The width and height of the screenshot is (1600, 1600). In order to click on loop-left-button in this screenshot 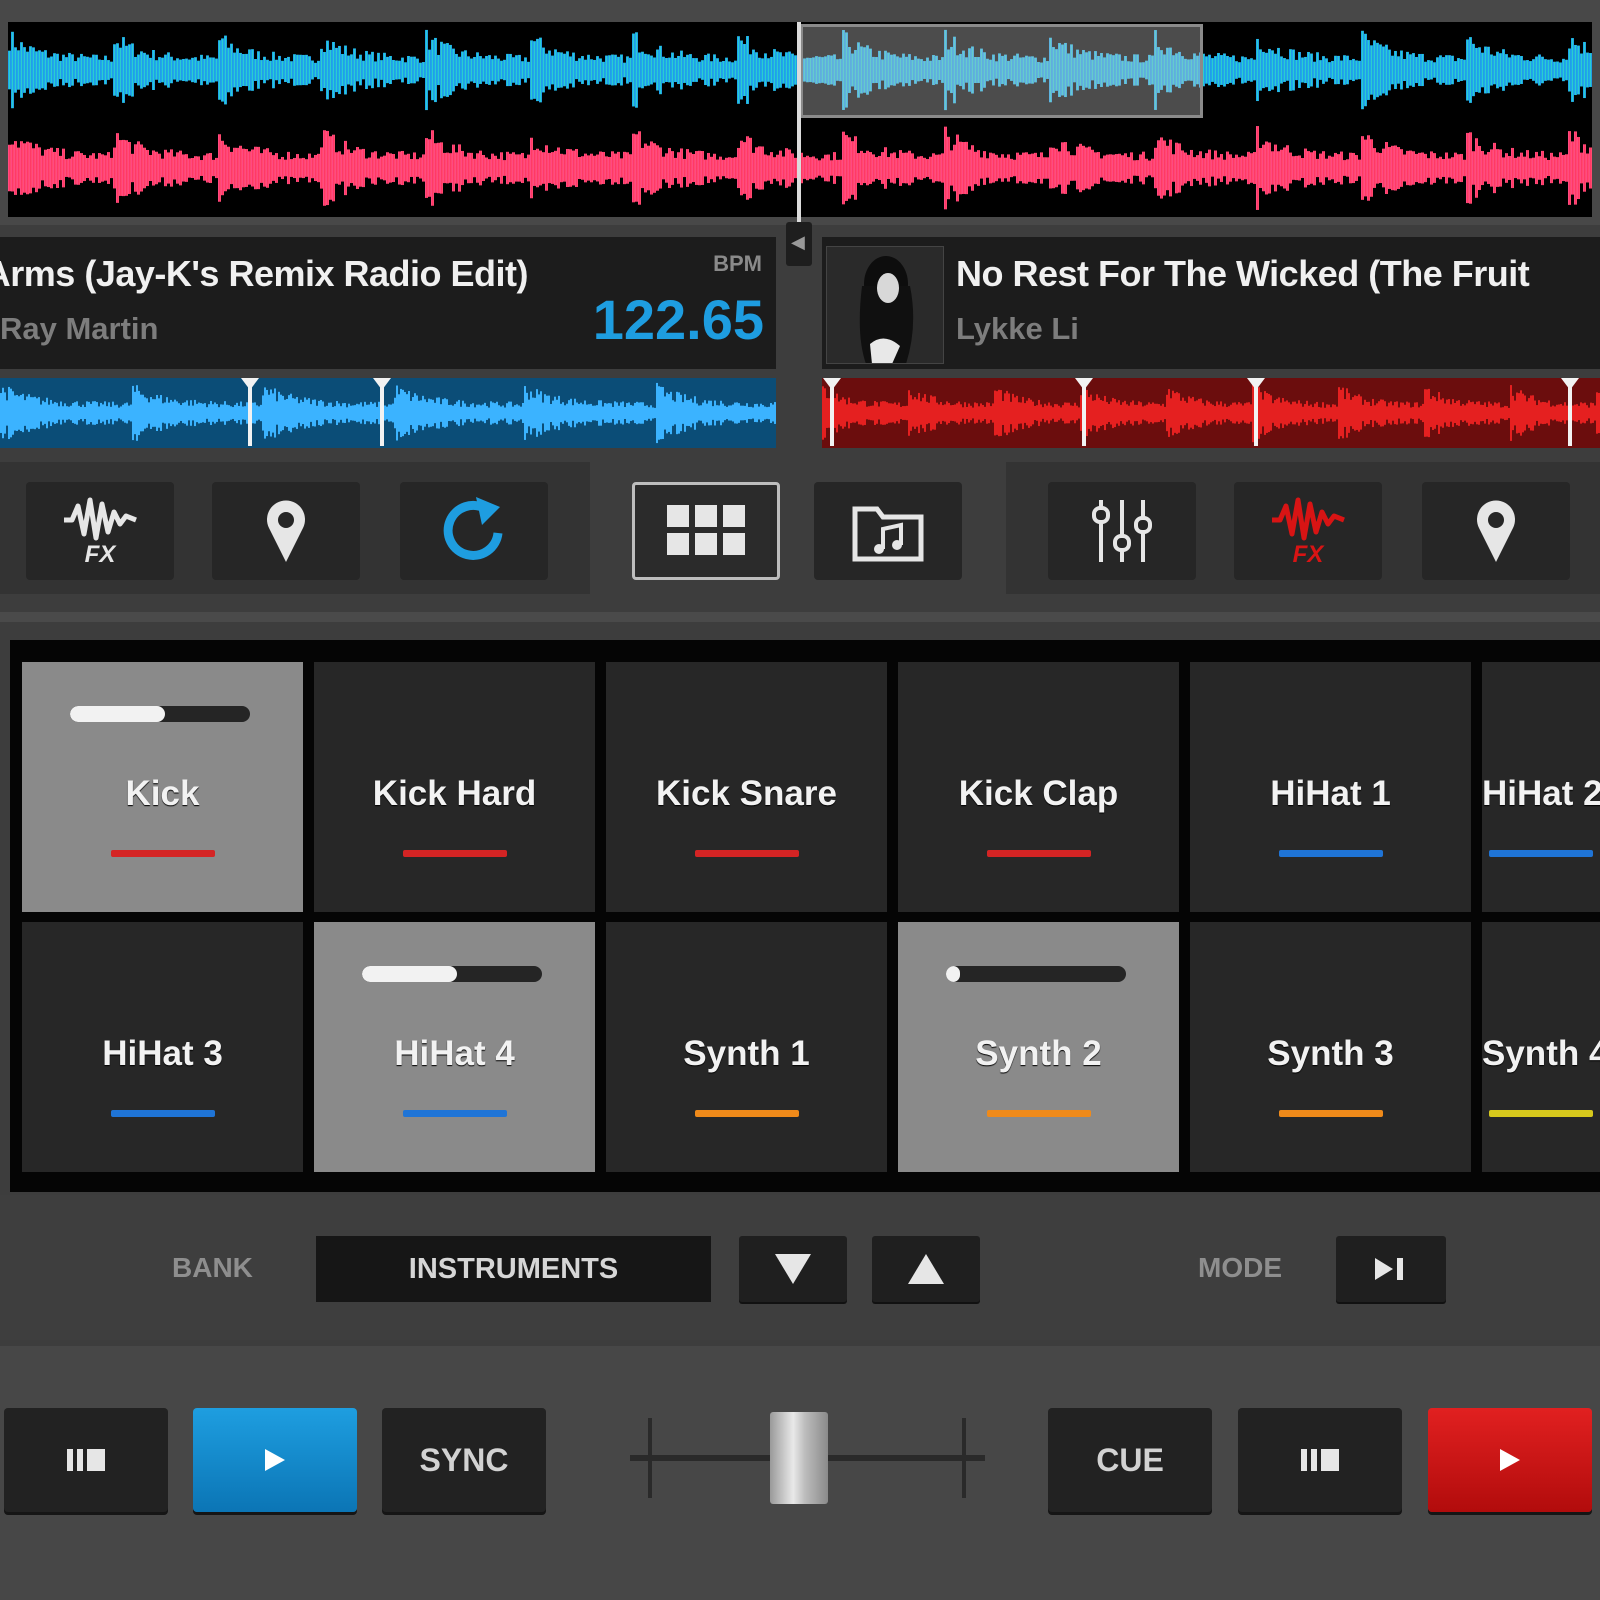, I will do `click(474, 531)`.